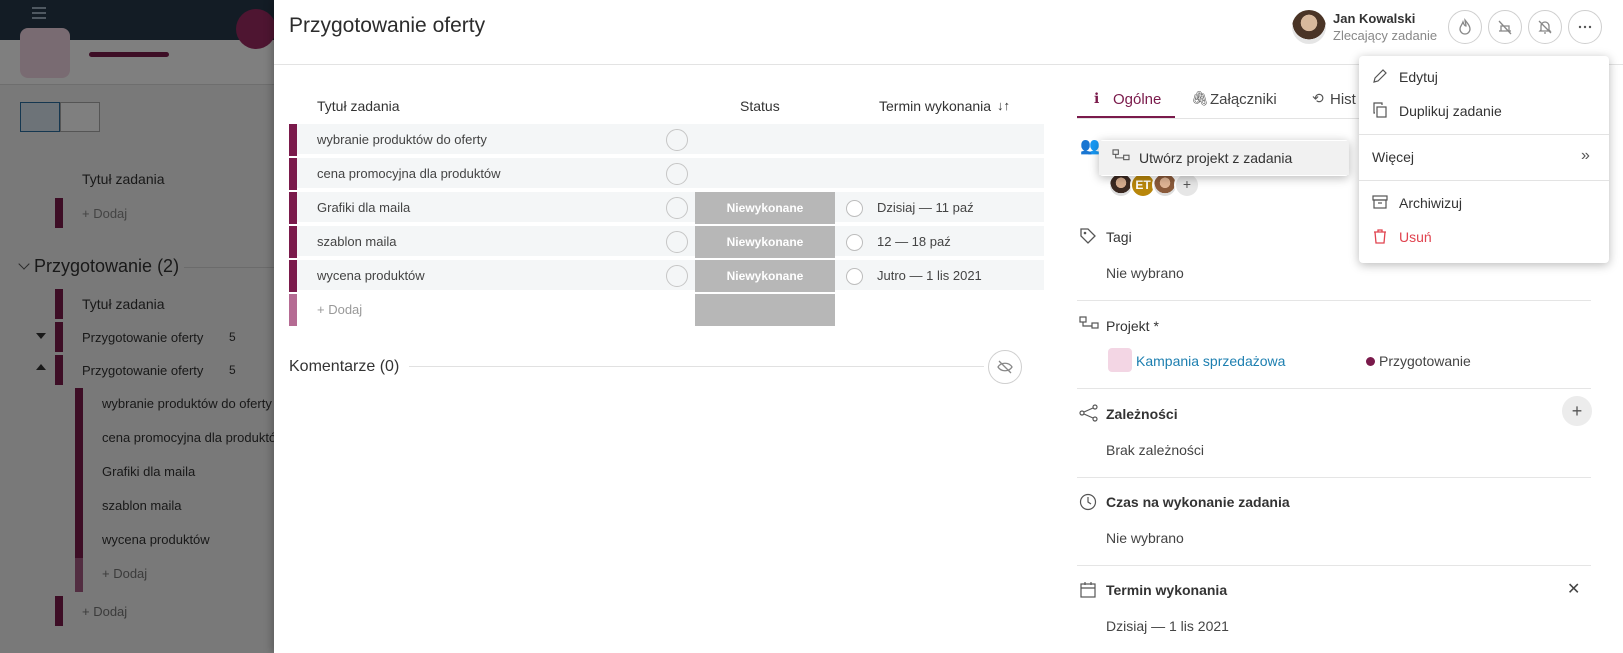 The width and height of the screenshot is (1623, 653). Describe the element at coordinates (1418, 77) in the screenshot. I see `menu-item-label: Edytuj` at that location.